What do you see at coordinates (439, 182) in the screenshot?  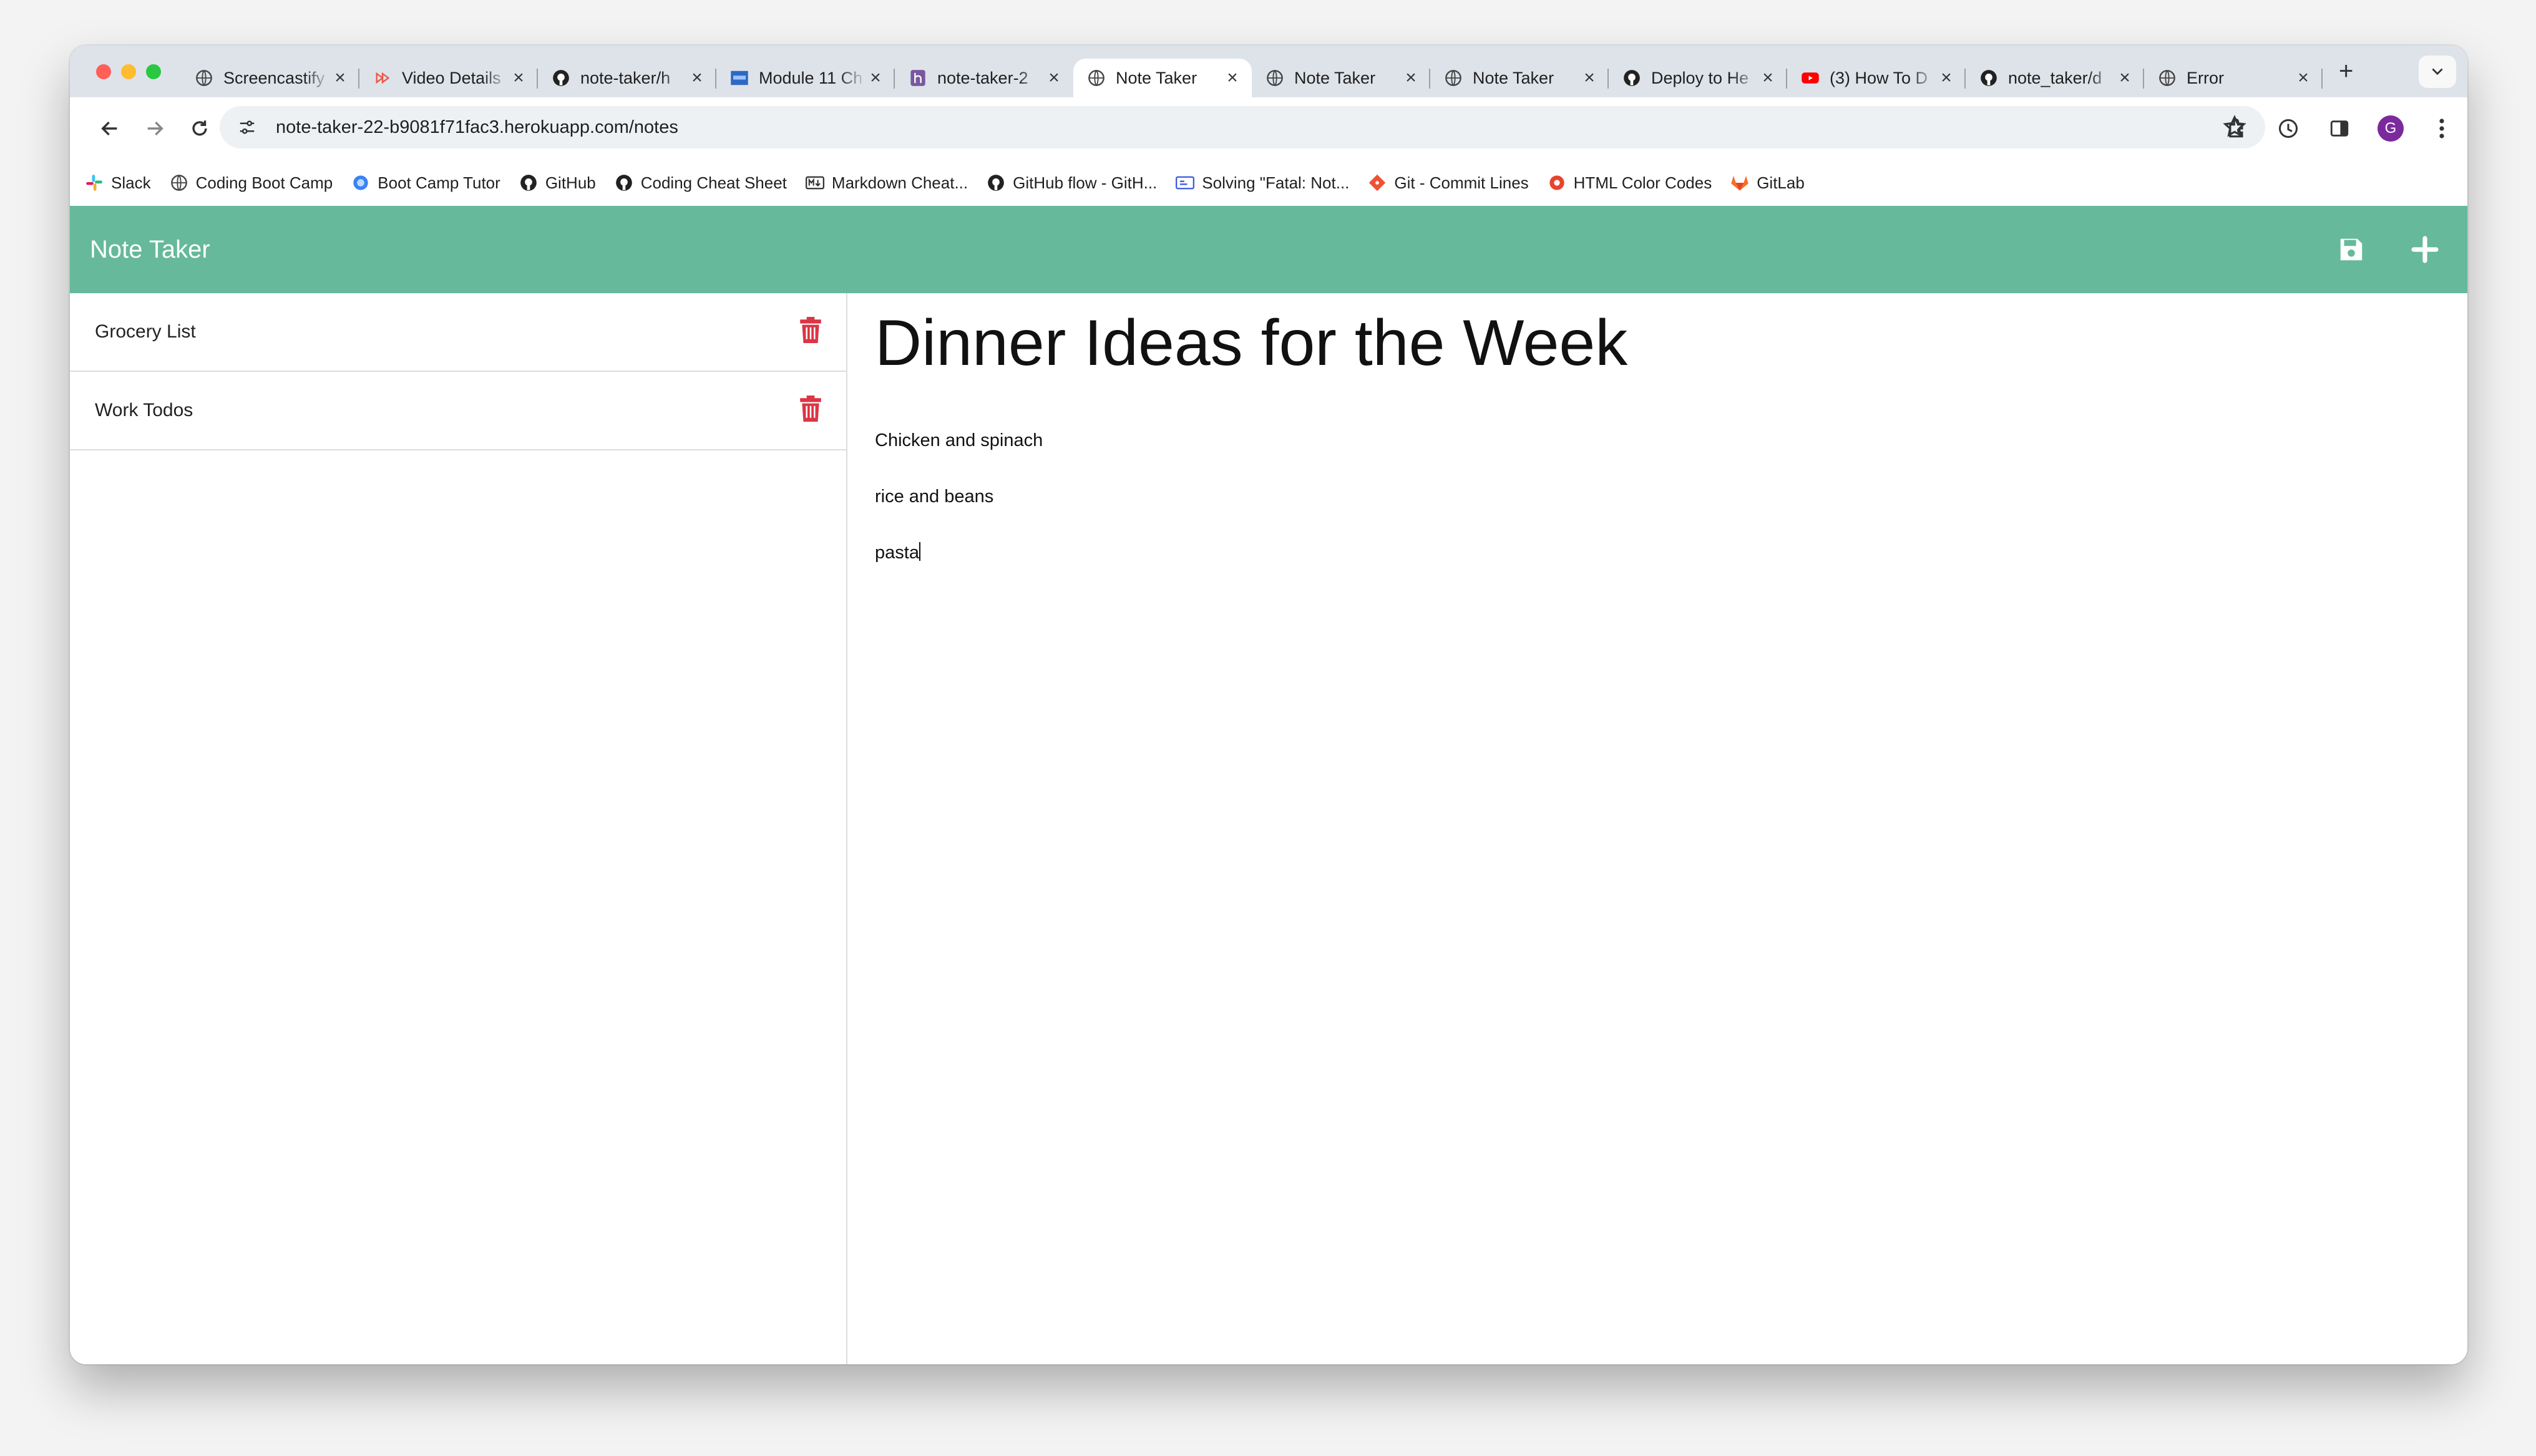 I see `bookmark-label: Boot Camp Tutor` at bounding box center [439, 182].